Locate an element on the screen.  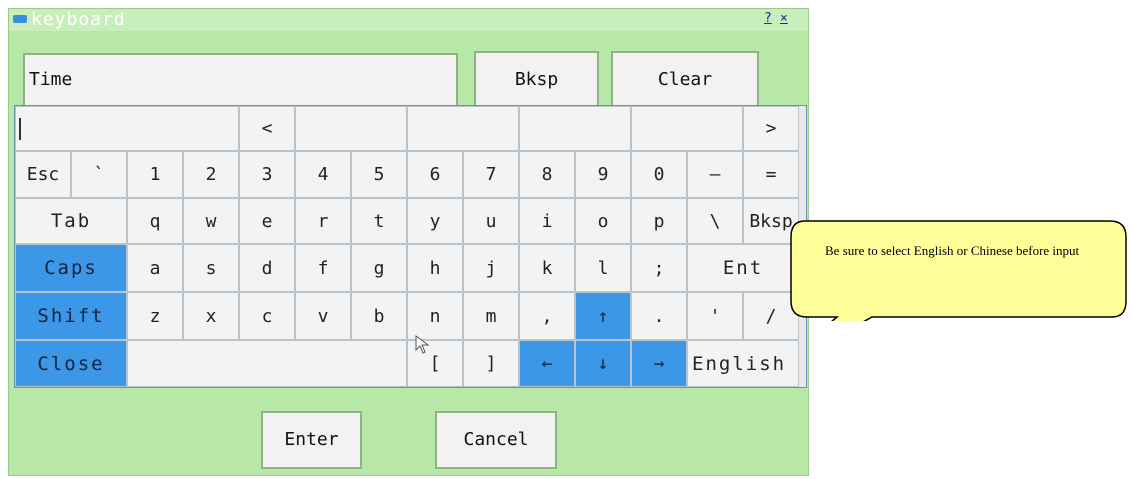
key-space is located at coordinates (267, 363).